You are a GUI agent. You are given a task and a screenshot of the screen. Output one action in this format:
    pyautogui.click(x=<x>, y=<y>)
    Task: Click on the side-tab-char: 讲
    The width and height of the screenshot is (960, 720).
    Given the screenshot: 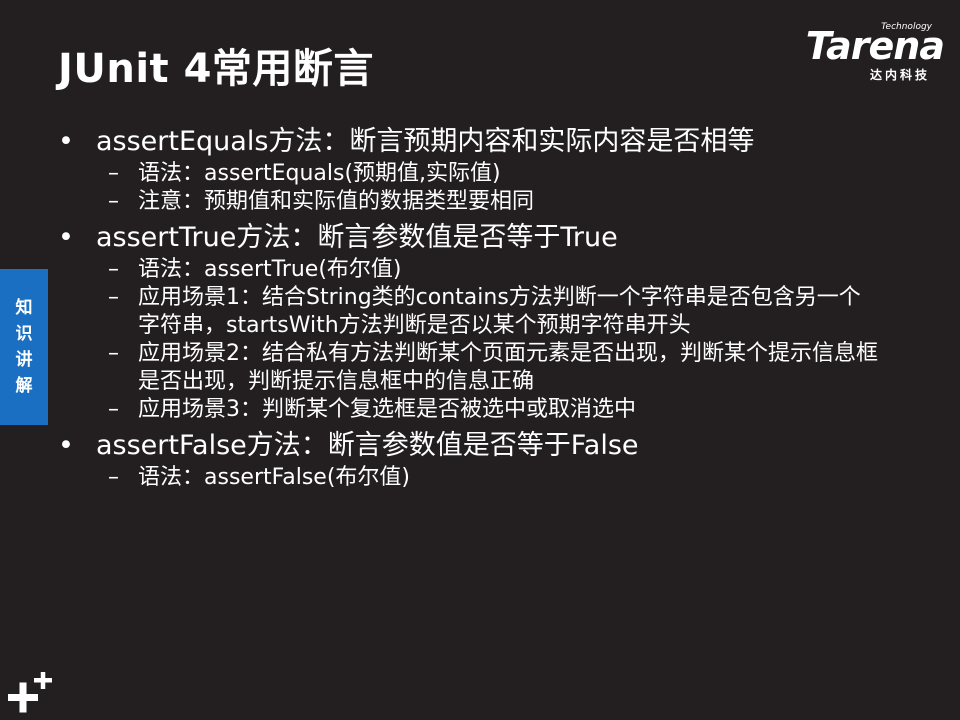 What is the action you would take?
    pyautogui.click(x=24, y=360)
    